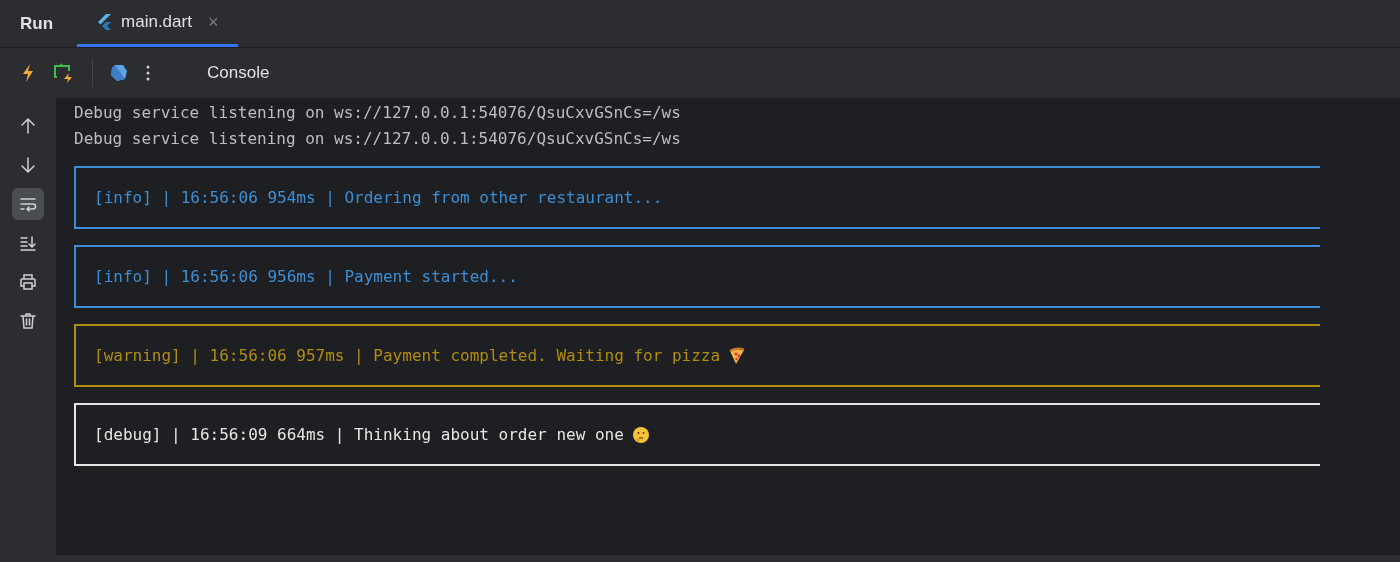 This screenshot has height=562, width=1400. What do you see at coordinates (119, 73) in the screenshot?
I see `dart-devtools-icon` at bounding box center [119, 73].